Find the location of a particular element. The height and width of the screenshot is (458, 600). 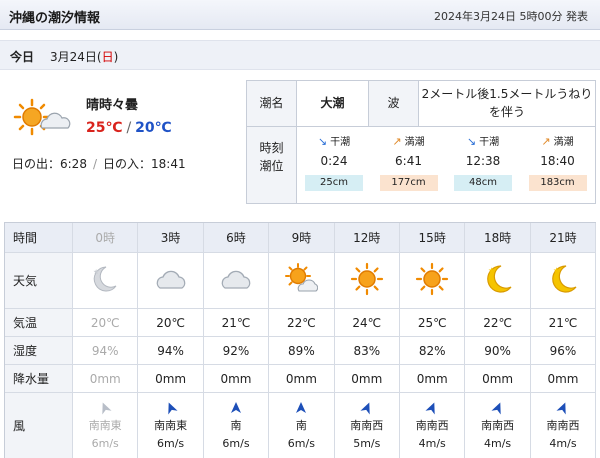

temp-cell: 24℃ is located at coordinates (367, 322).